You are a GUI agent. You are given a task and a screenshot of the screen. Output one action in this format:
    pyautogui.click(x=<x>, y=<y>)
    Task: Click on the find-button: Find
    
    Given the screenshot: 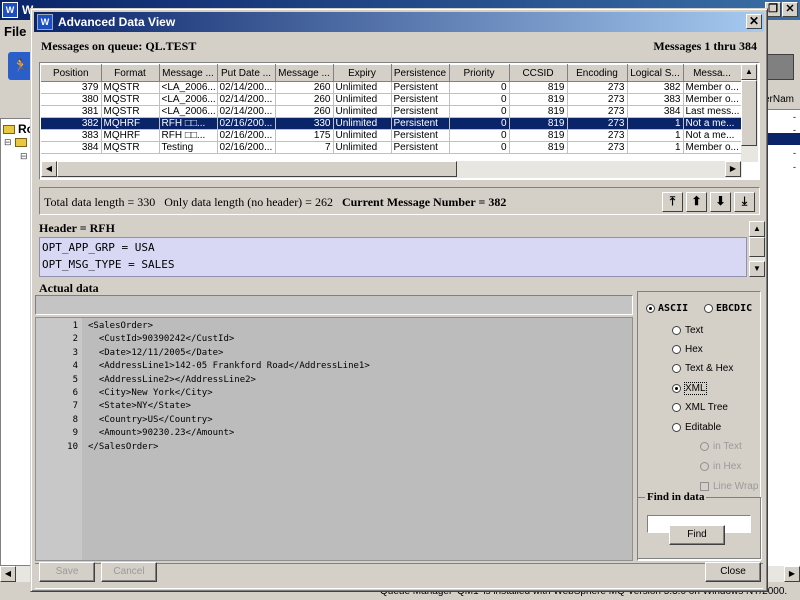 What is the action you would take?
    pyautogui.click(x=697, y=535)
    